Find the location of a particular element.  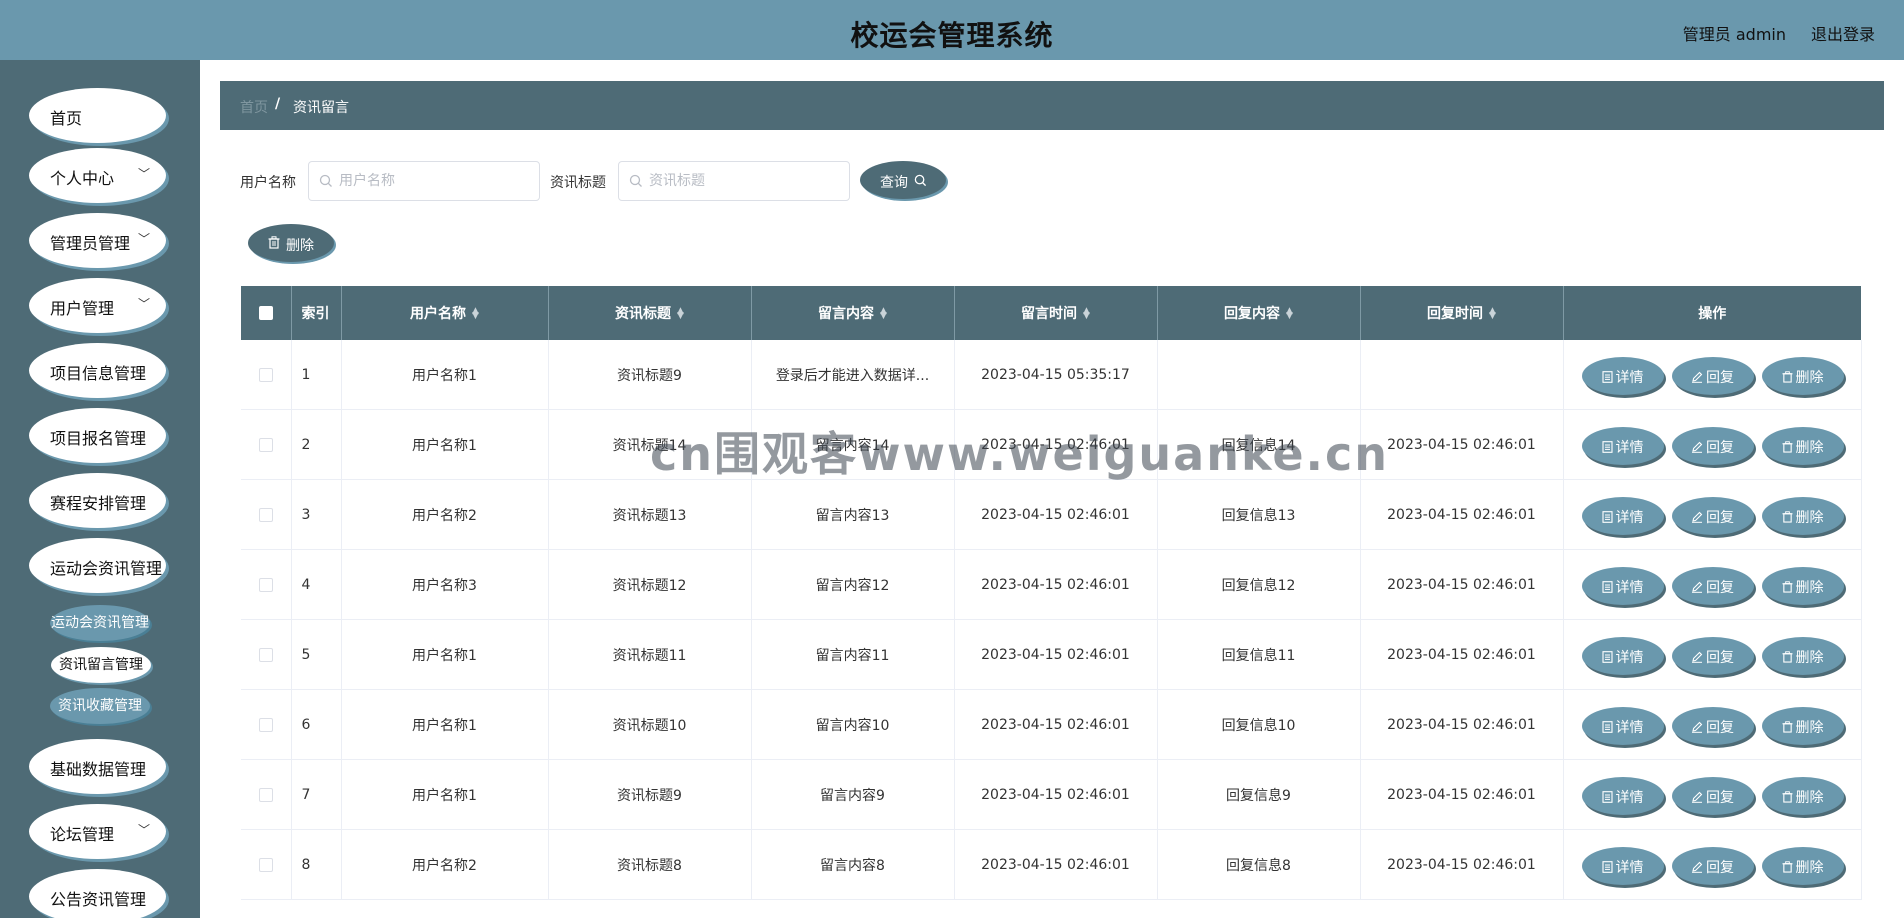

select-all-header is located at coordinates (266, 313).